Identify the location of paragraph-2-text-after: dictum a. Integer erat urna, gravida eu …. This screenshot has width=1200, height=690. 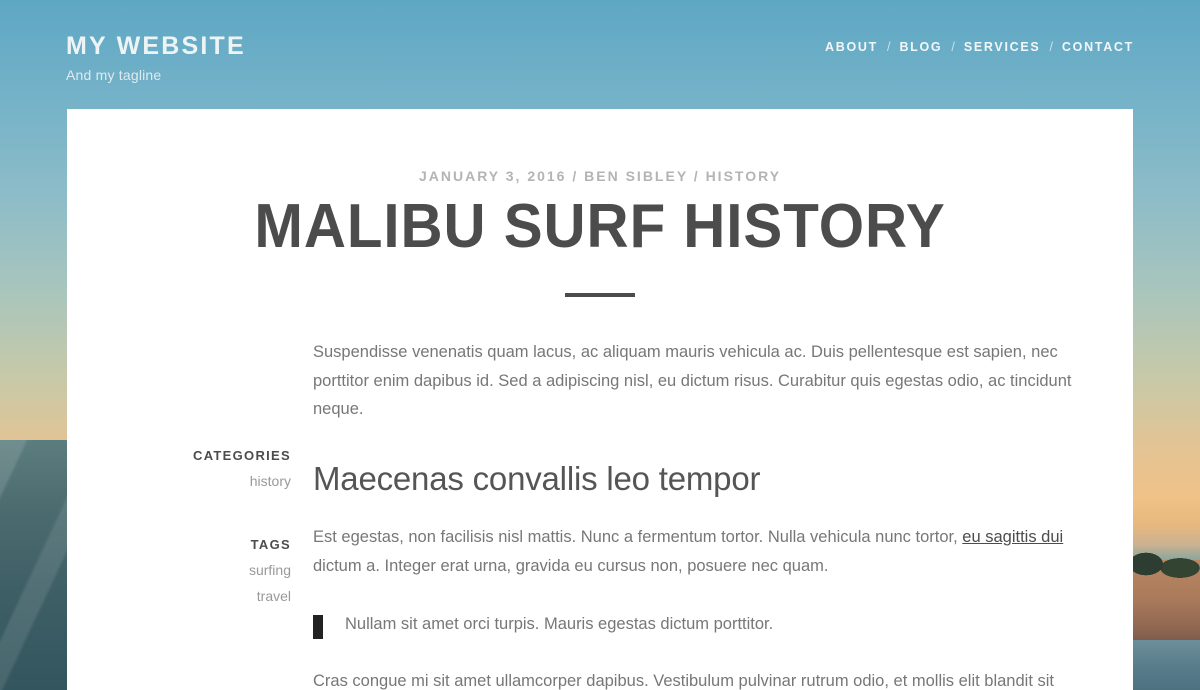
(571, 565).